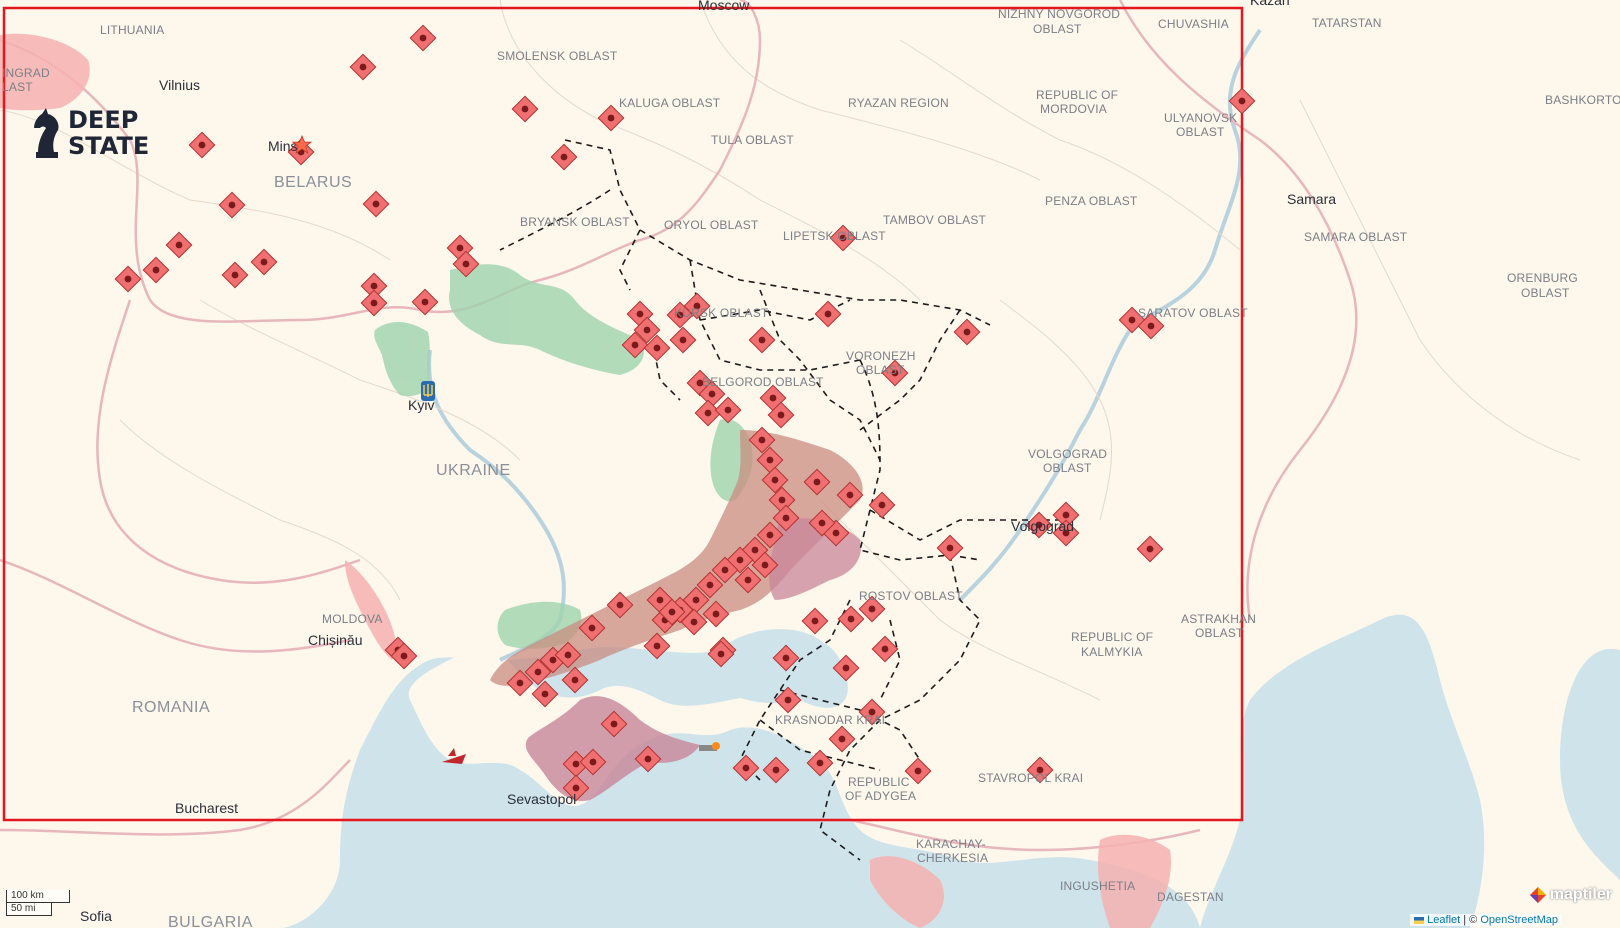  Describe the element at coordinates (29, 909) in the screenshot. I see `scale-mi: 50 mi` at that location.